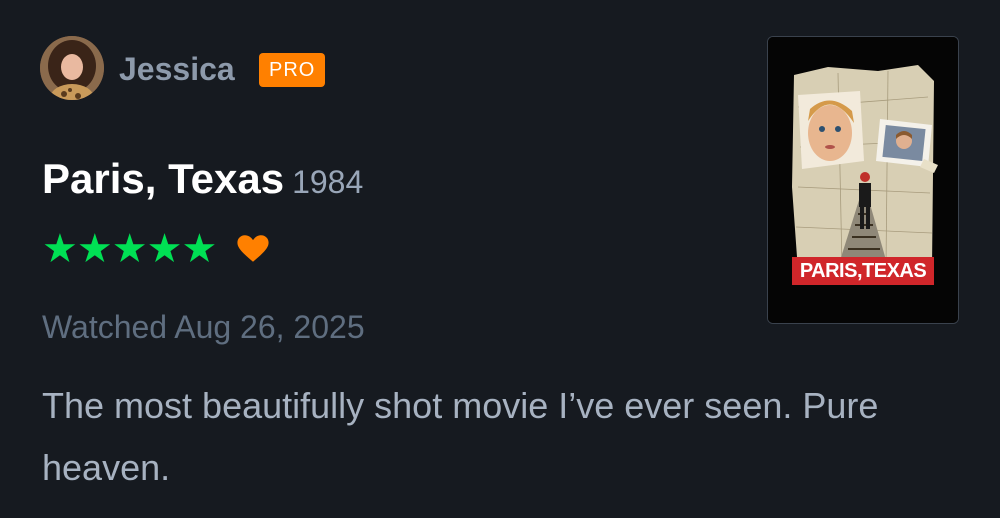 The width and height of the screenshot is (1000, 518). I want to click on film-heading: Paris, Texas 1984, so click(202, 184).